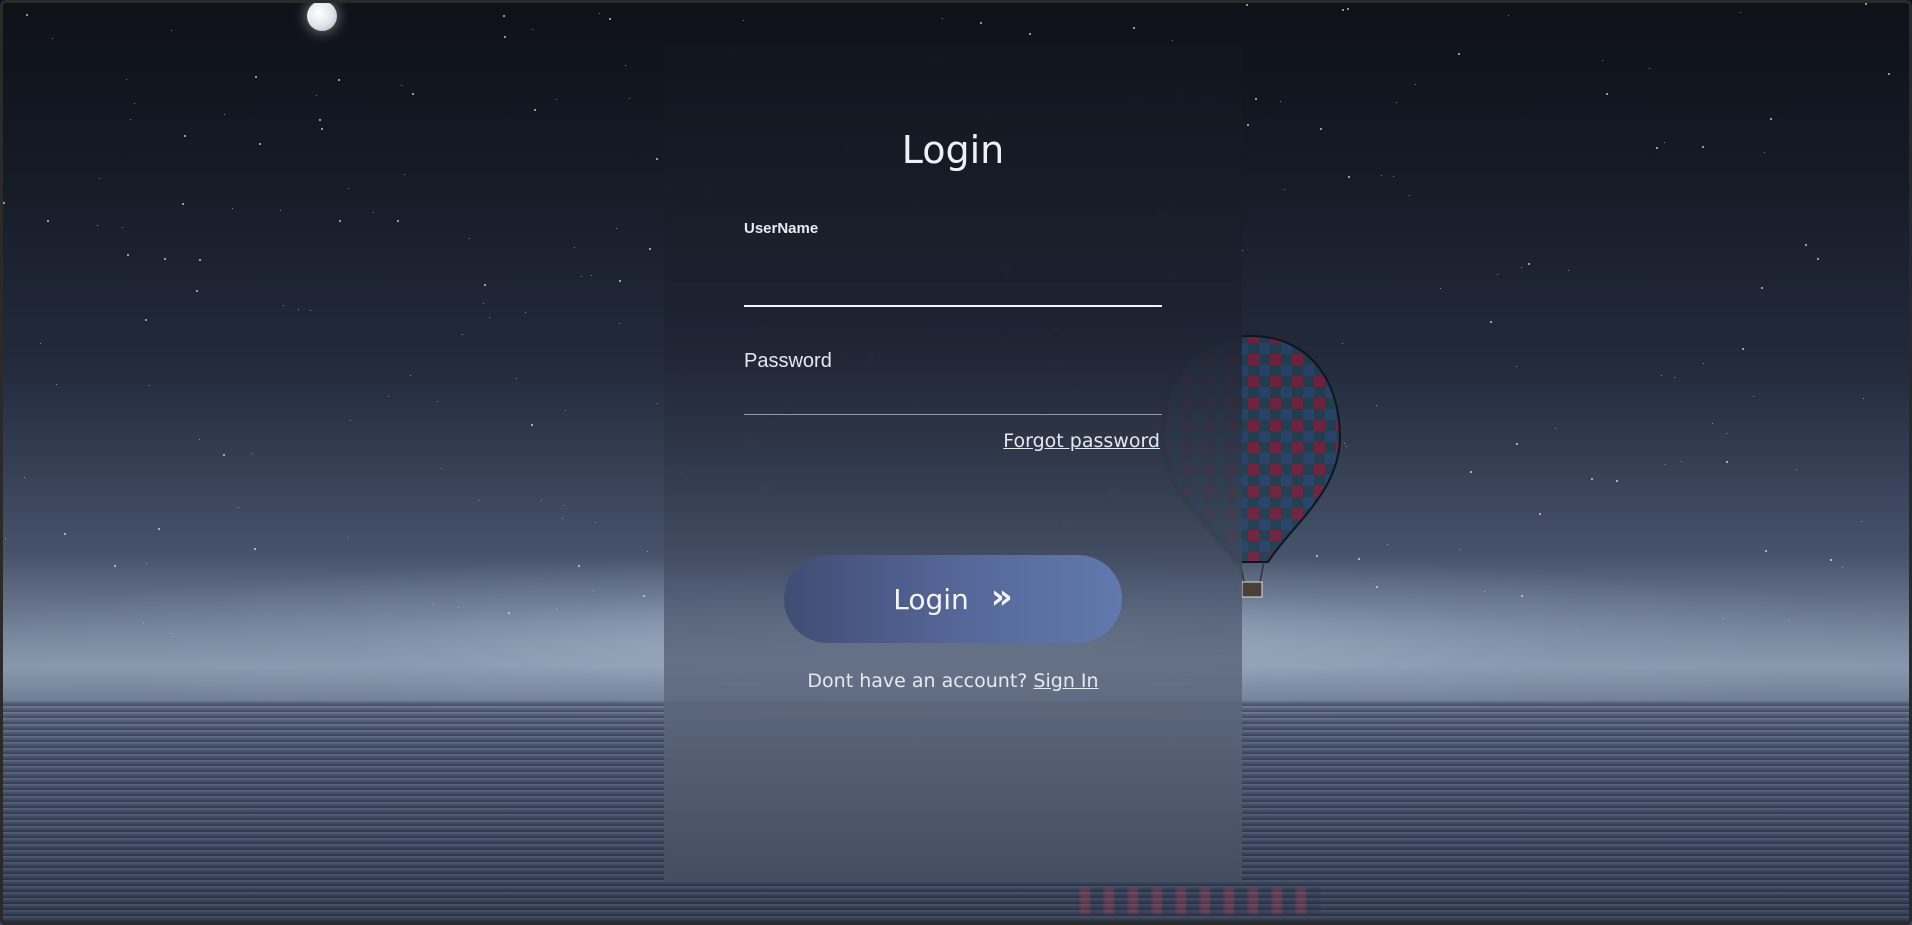  Describe the element at coordinates (953, 150) in the screenshot. I see `login-title: Login` at that location.